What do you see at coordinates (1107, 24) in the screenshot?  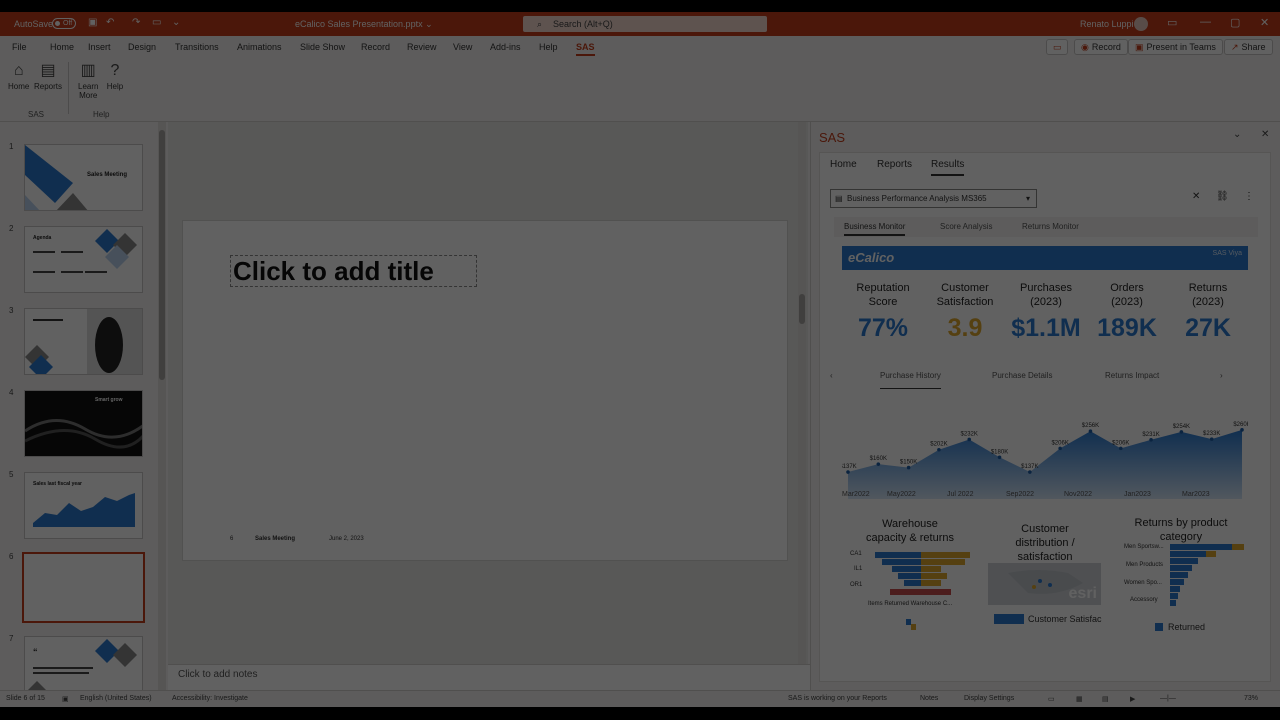 I see `user-name: Renato Luppi` at bounding box center [1107, 24].